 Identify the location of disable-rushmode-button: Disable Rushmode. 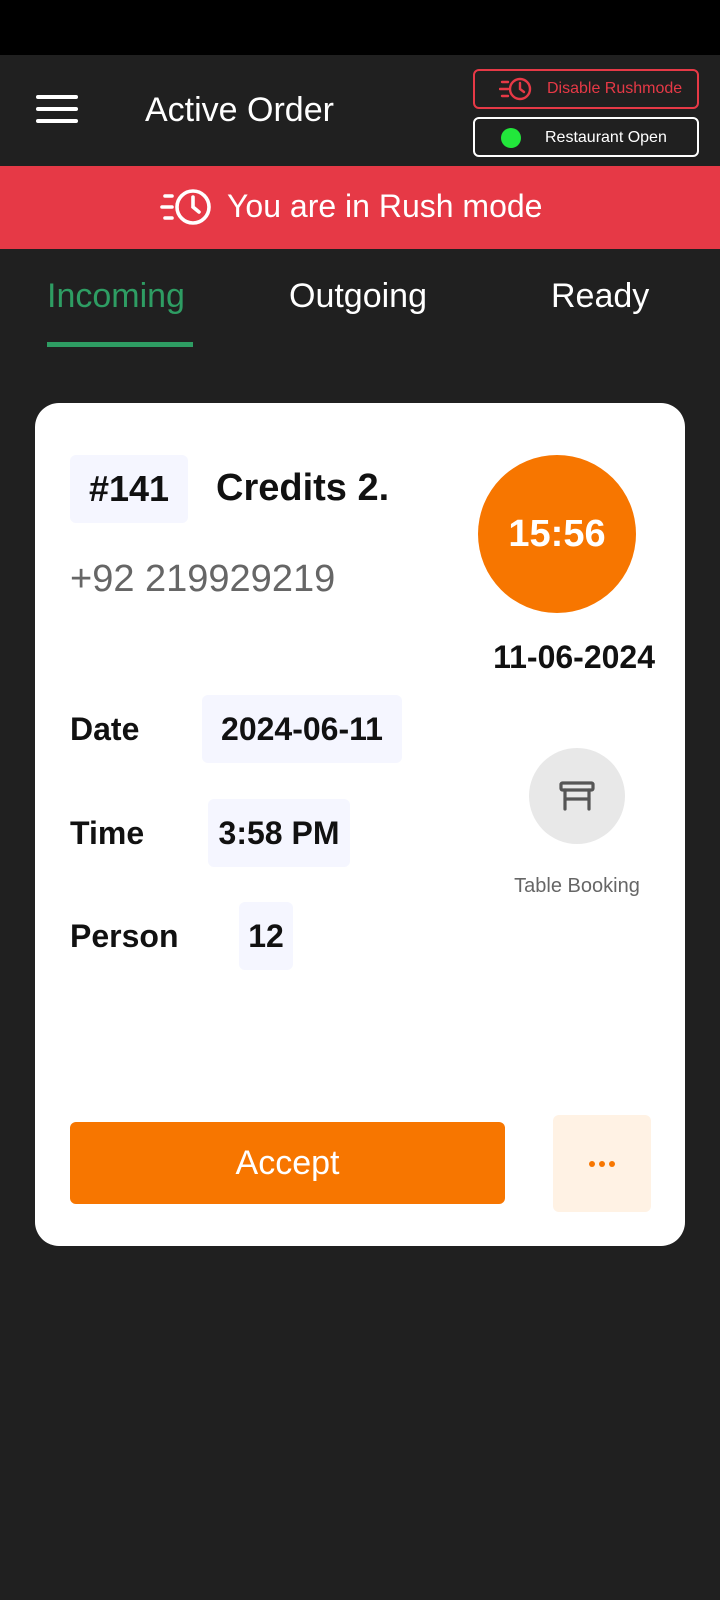
(586, 89).